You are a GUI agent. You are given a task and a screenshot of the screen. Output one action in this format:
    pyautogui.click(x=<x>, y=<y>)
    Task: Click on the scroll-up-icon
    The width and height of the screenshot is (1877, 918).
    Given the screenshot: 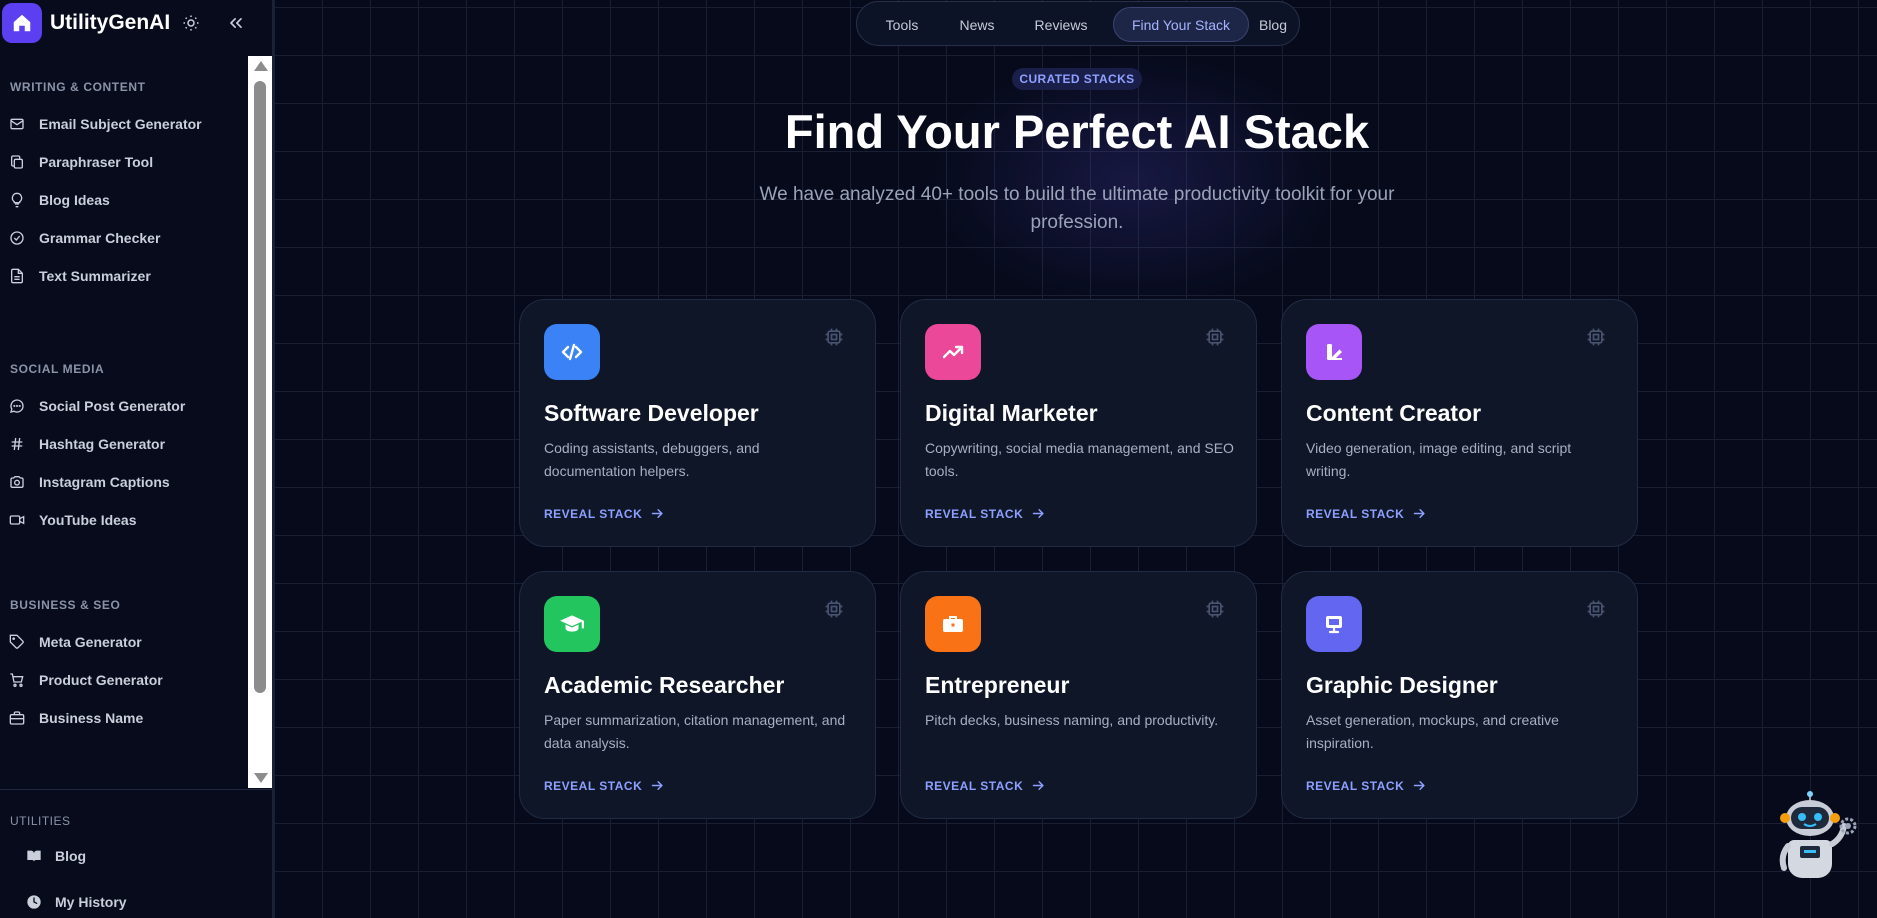 What is the action you would take?
    pyautogui.click(x=261, y=66)
    